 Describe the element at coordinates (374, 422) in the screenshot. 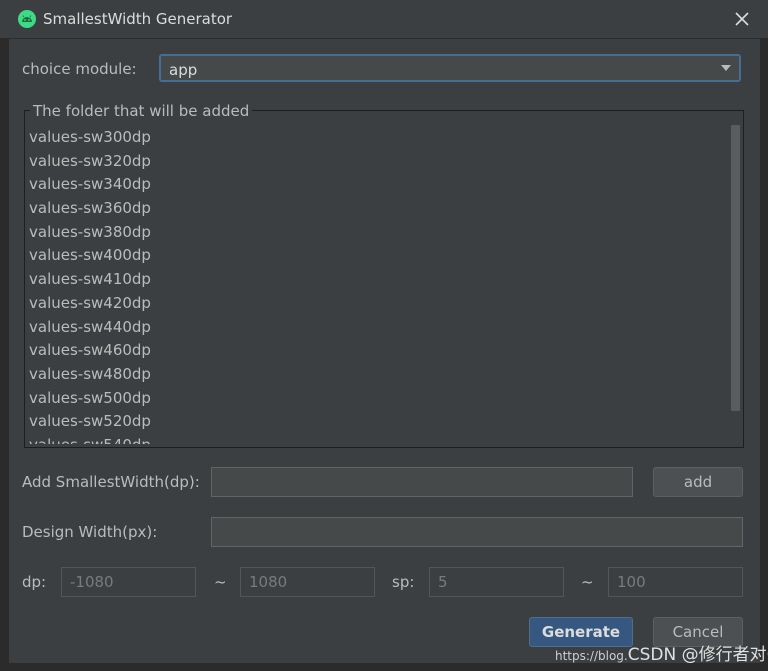

I see `list-item: values-sw520dp` at that location.